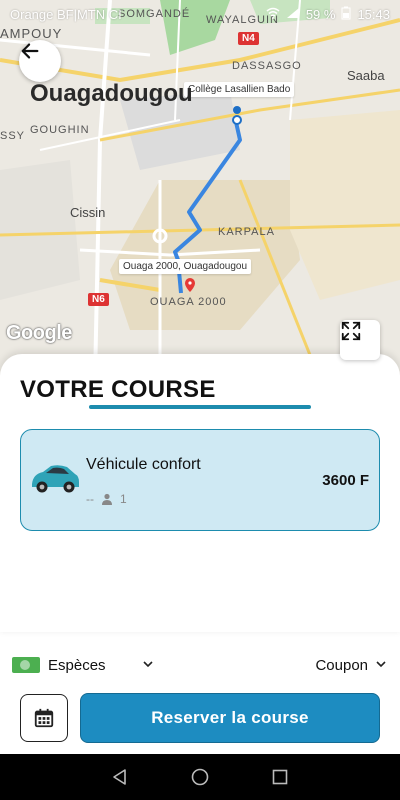  Describe the element at coordinates (200, 14) in the screenshot. I see `status-bar: Orange BF|MTN CI 59 % 15:43` at that location.